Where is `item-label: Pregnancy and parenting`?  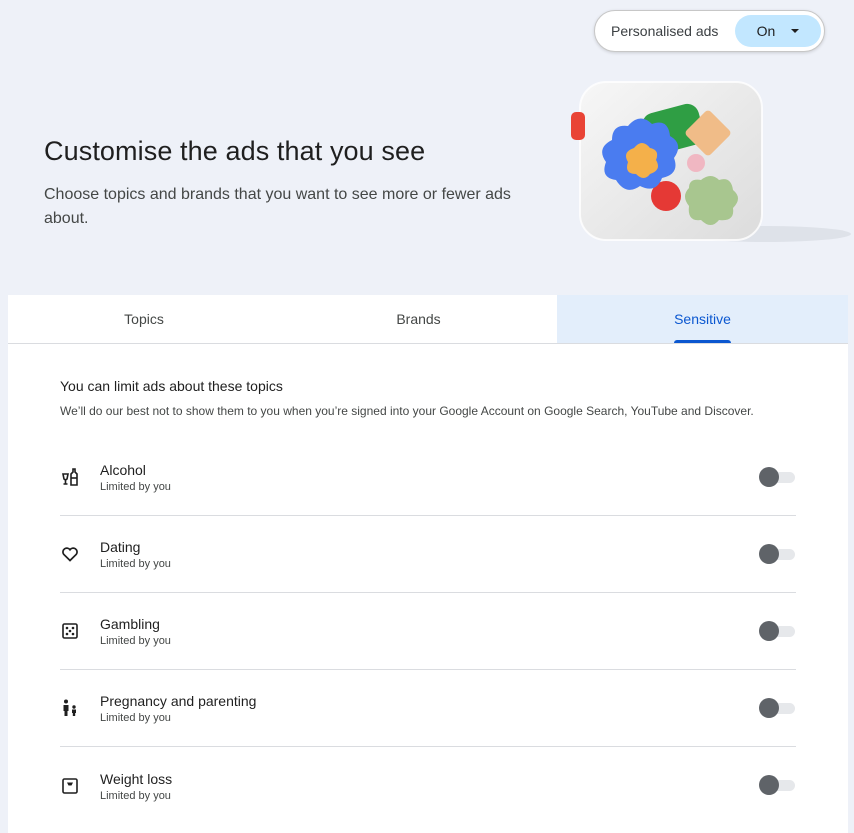
item-label: Pregnancy and parenting is located at coordinates (178, 701).